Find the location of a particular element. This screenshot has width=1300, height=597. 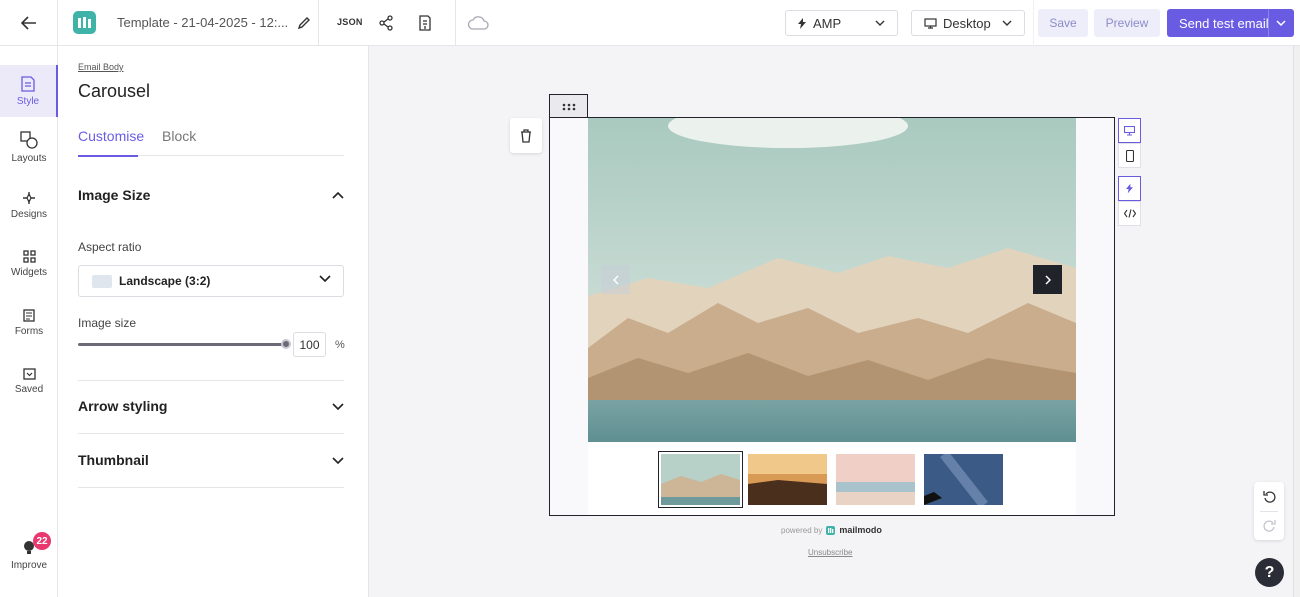

brand-name: mailmodo is located at coordinates (860, 530).